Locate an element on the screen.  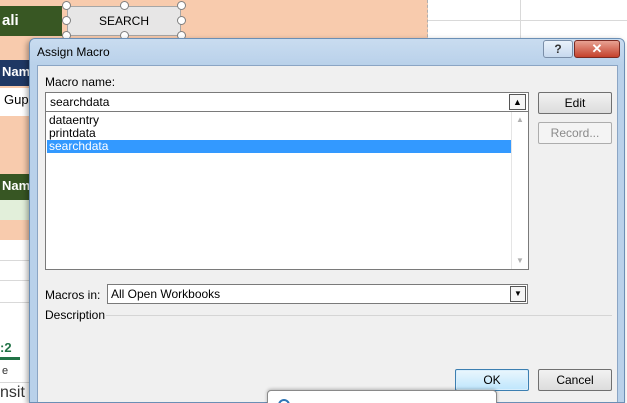
chevron-down-icon: ▼ is located at coordinates (518, 294).